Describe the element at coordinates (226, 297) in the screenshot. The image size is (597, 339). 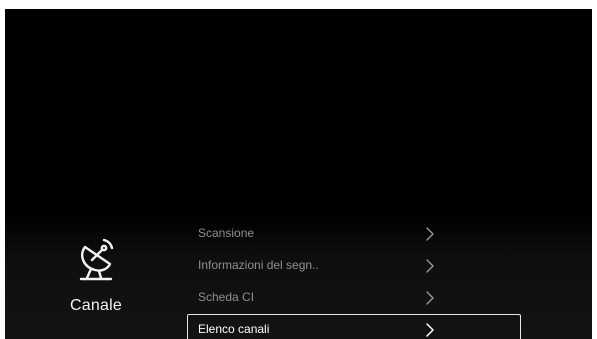
I see `menu-item-label: Scheda CI` at that location.